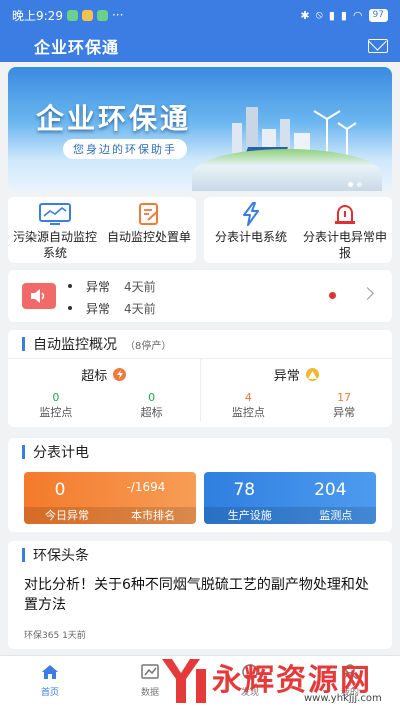 Image resolution: width=400 pixels, height=711 pixels. I want to click on monitor-point-value: 204, so click(330, 490).